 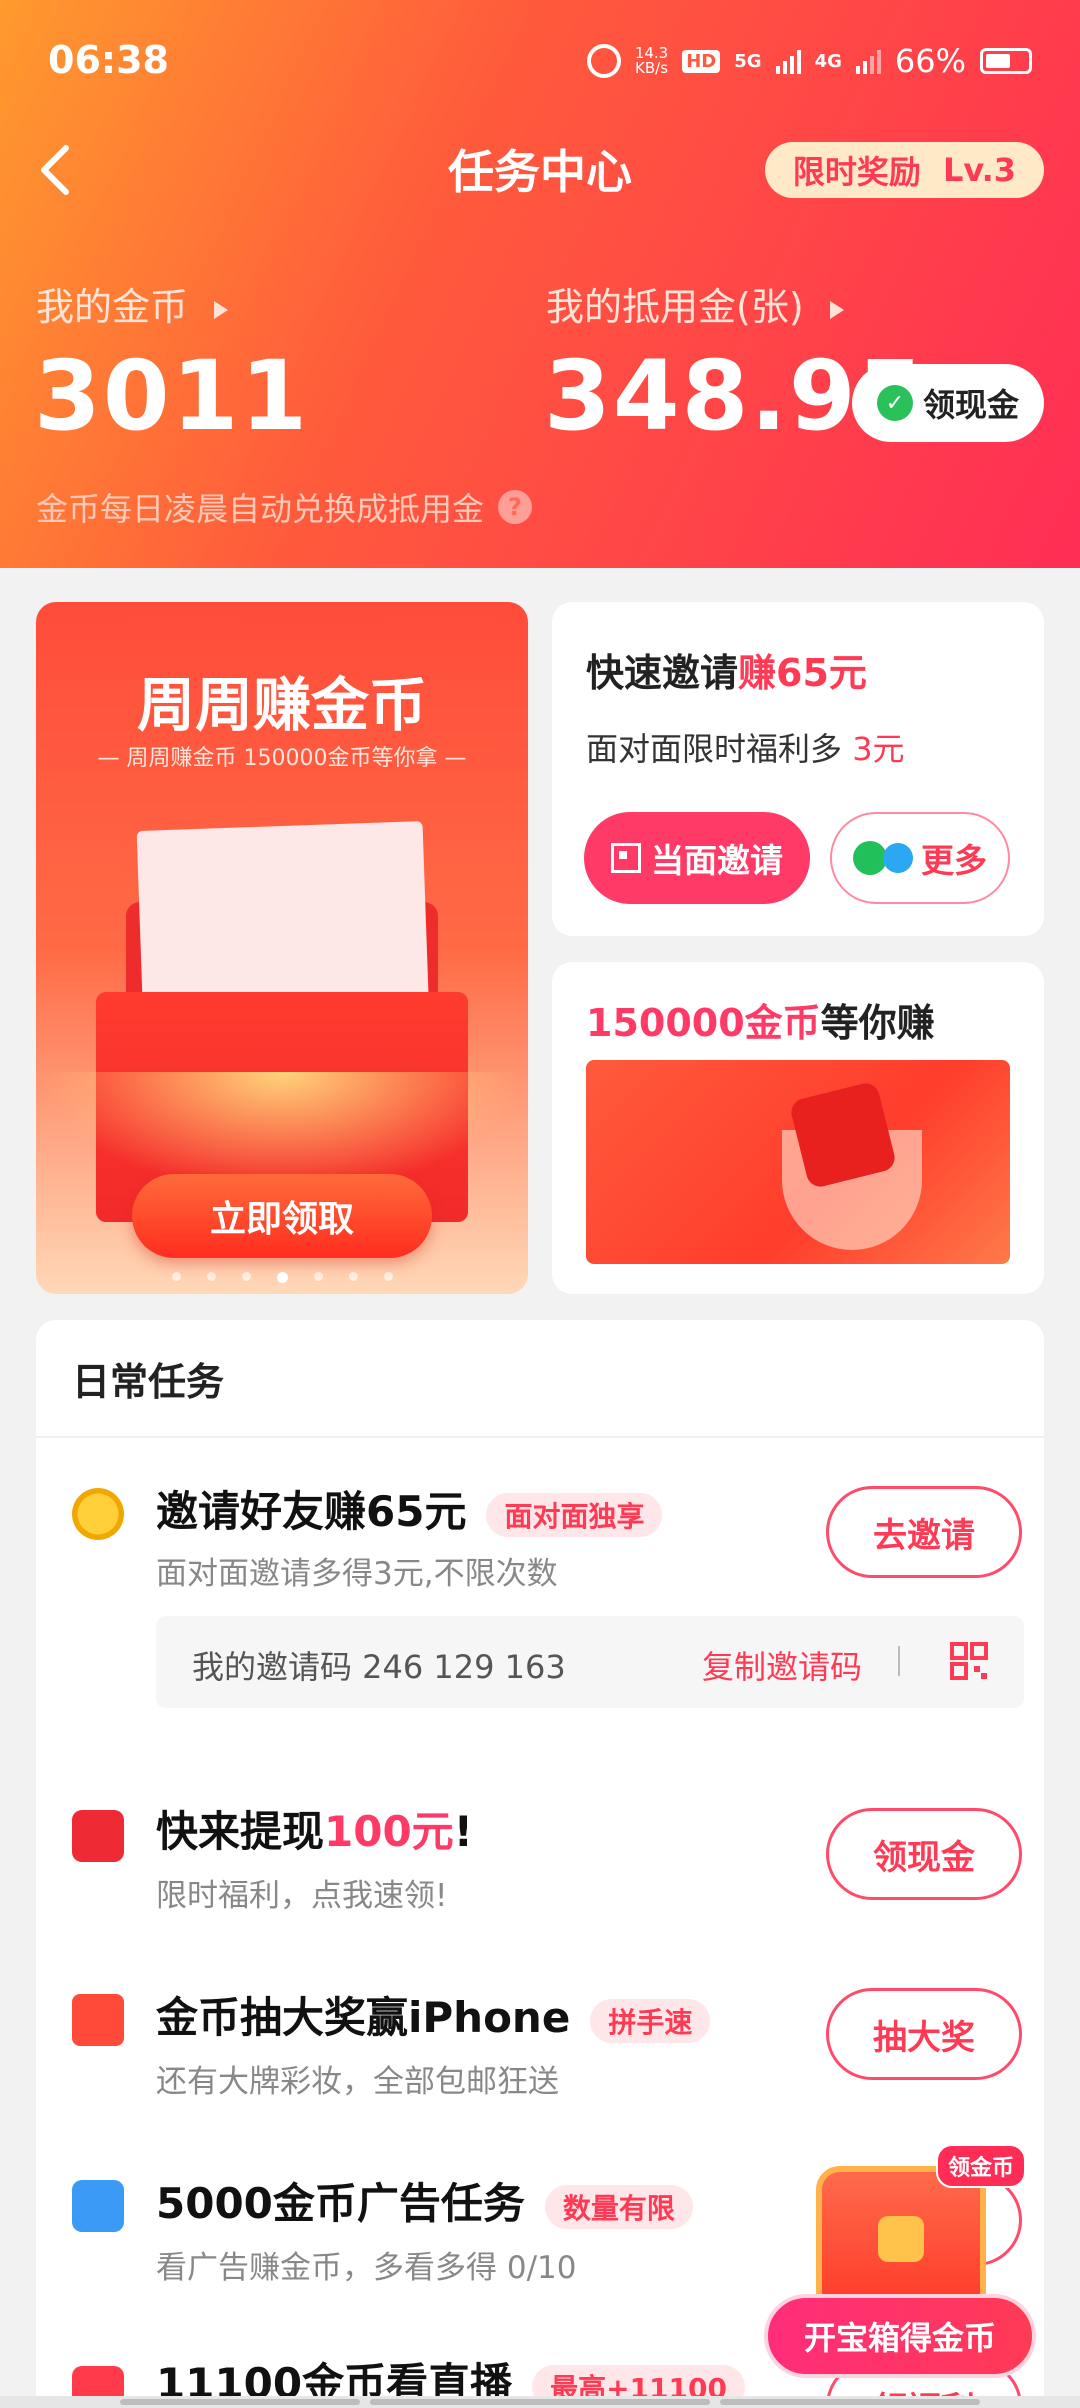 I want to click on qq-icon, so click(x=898, y=858).